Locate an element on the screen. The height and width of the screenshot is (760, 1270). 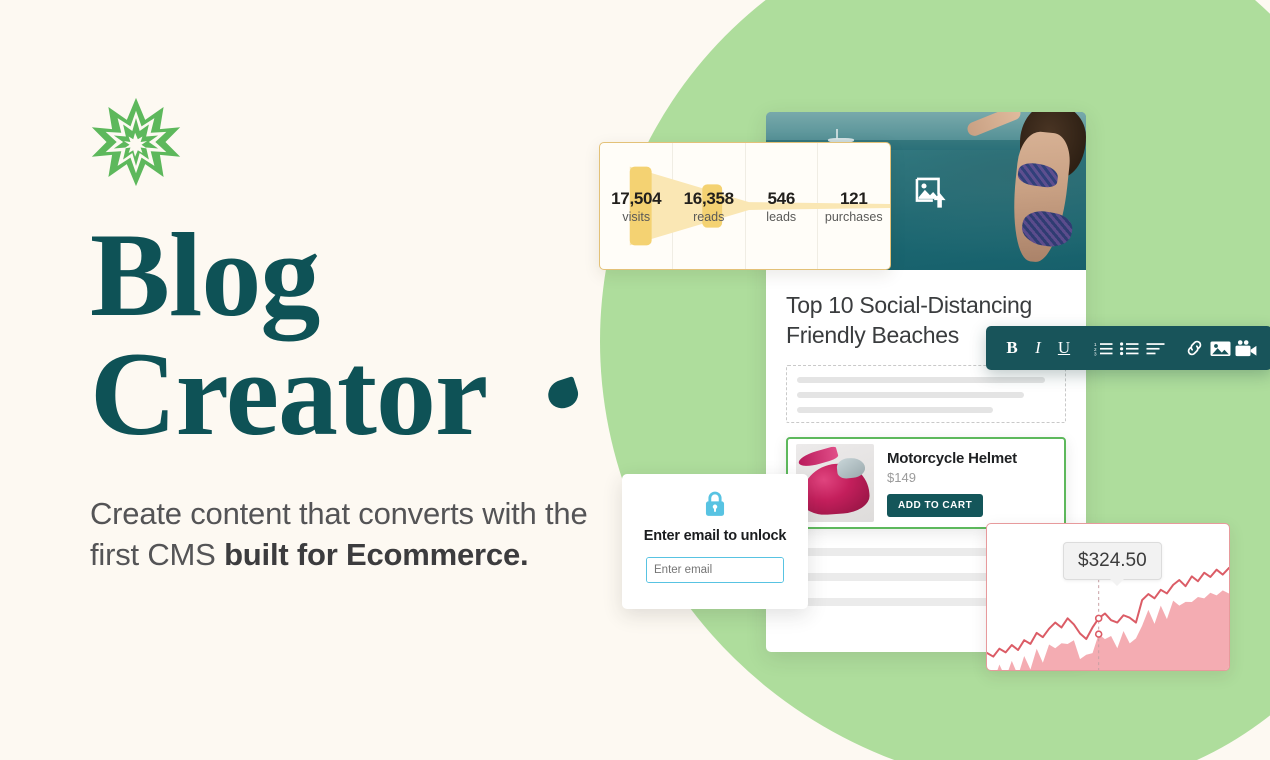
funnel-label: purchases is located at coordinates (853, 216).